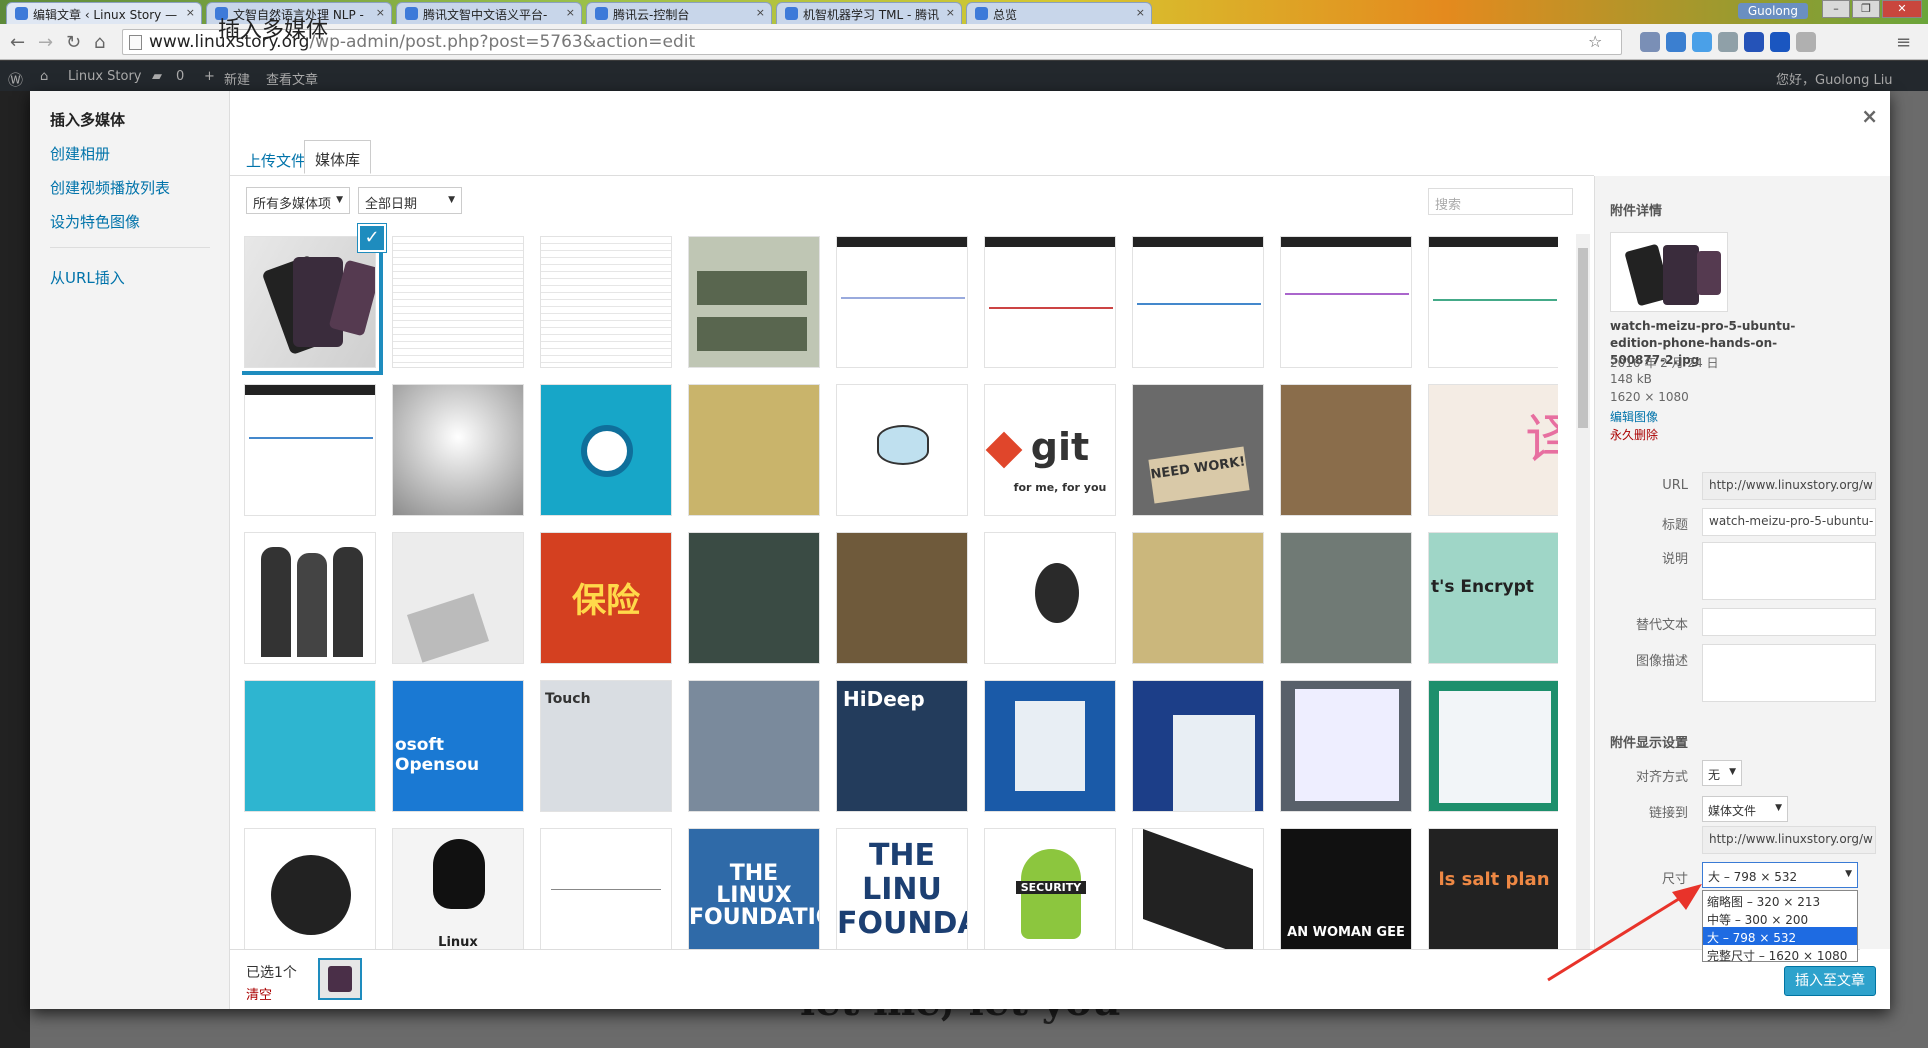  Describe the element at coordinates (104, 13) in the screenshot. I see `browser-tab: 编辑文章 ‹ Linux Story — ×` at that location.